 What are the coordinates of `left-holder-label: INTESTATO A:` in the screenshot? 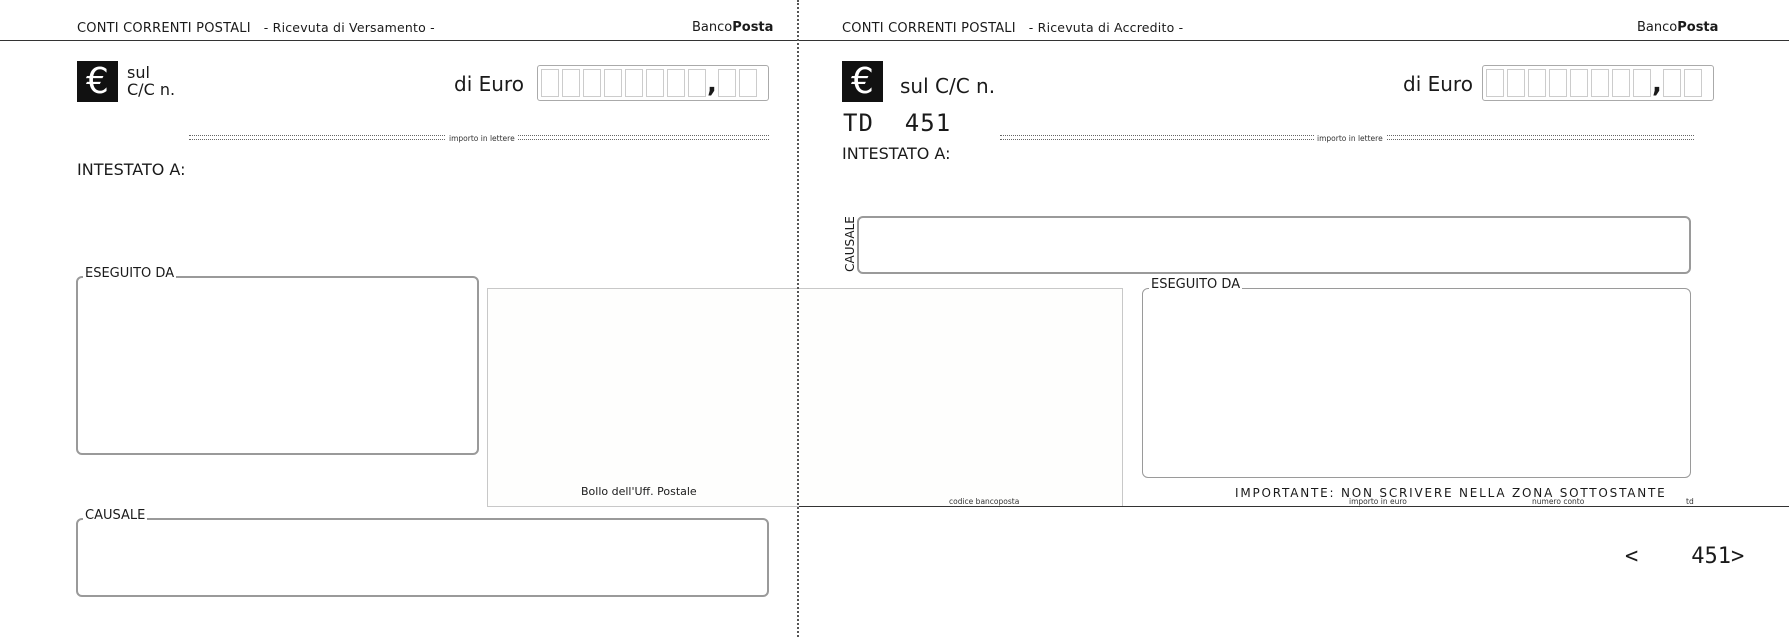 It's located at (131, 169).